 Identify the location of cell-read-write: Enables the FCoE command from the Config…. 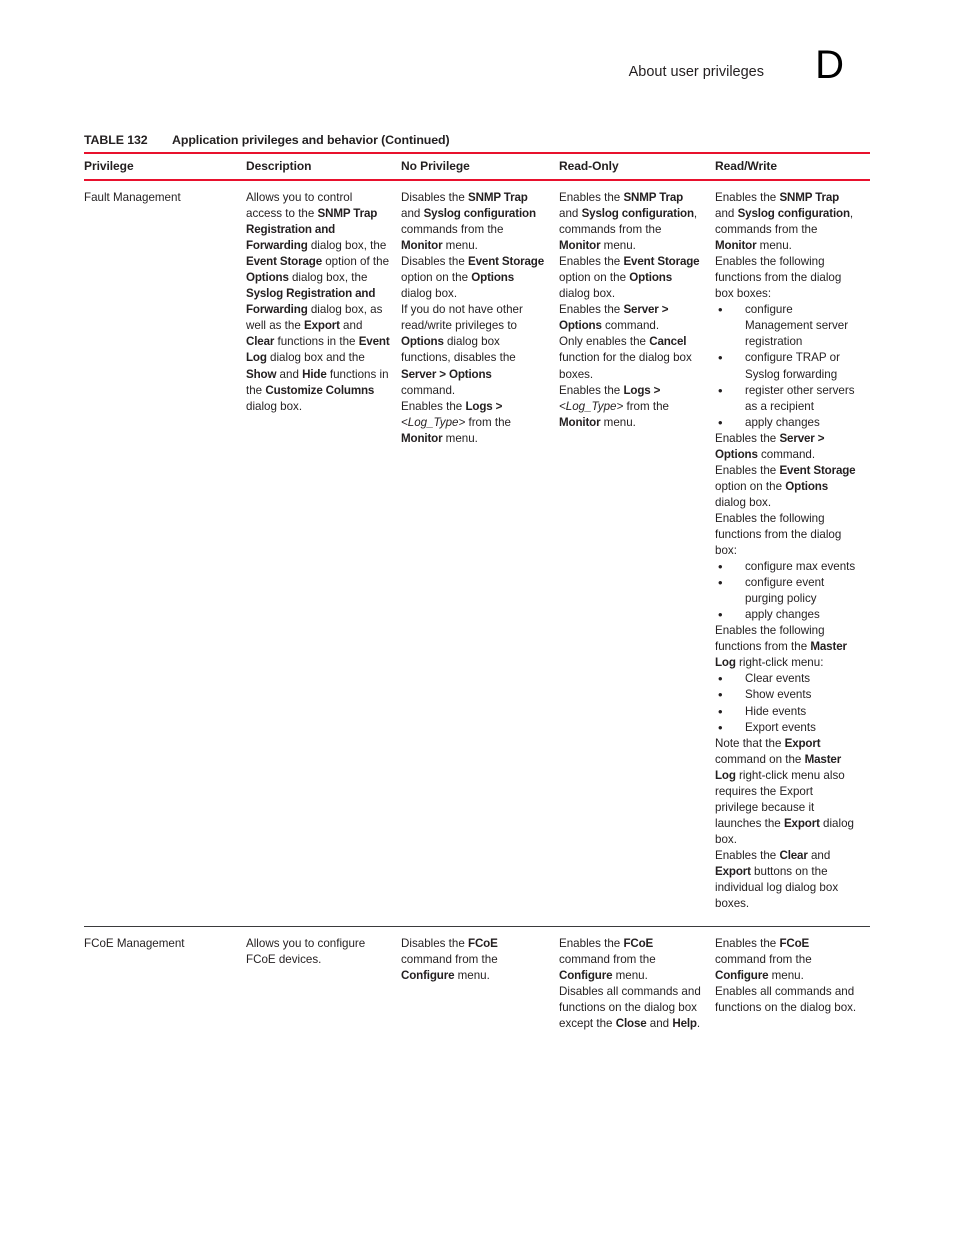
(786, 976).